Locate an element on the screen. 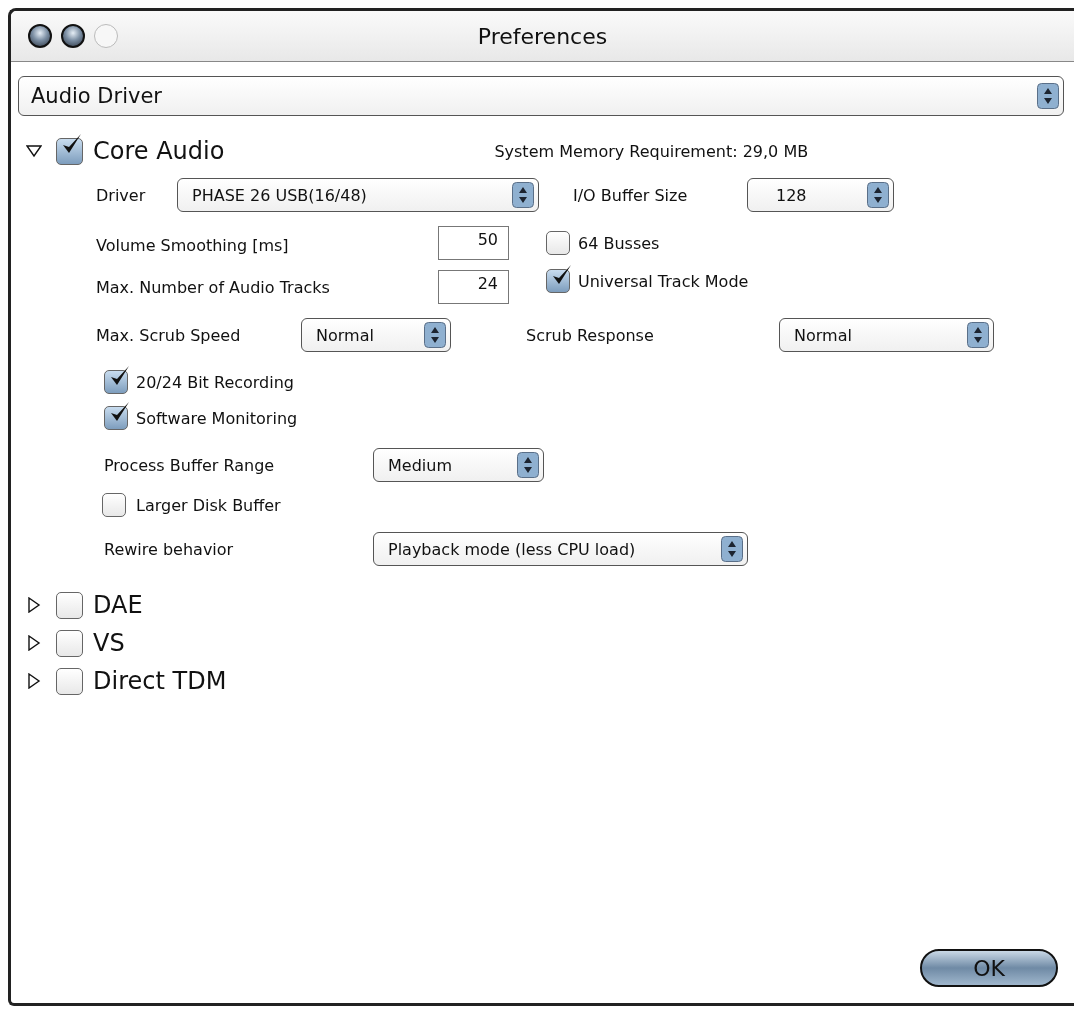  setting-label: Max. Scrub Speed is located at coordinates (169, 335).